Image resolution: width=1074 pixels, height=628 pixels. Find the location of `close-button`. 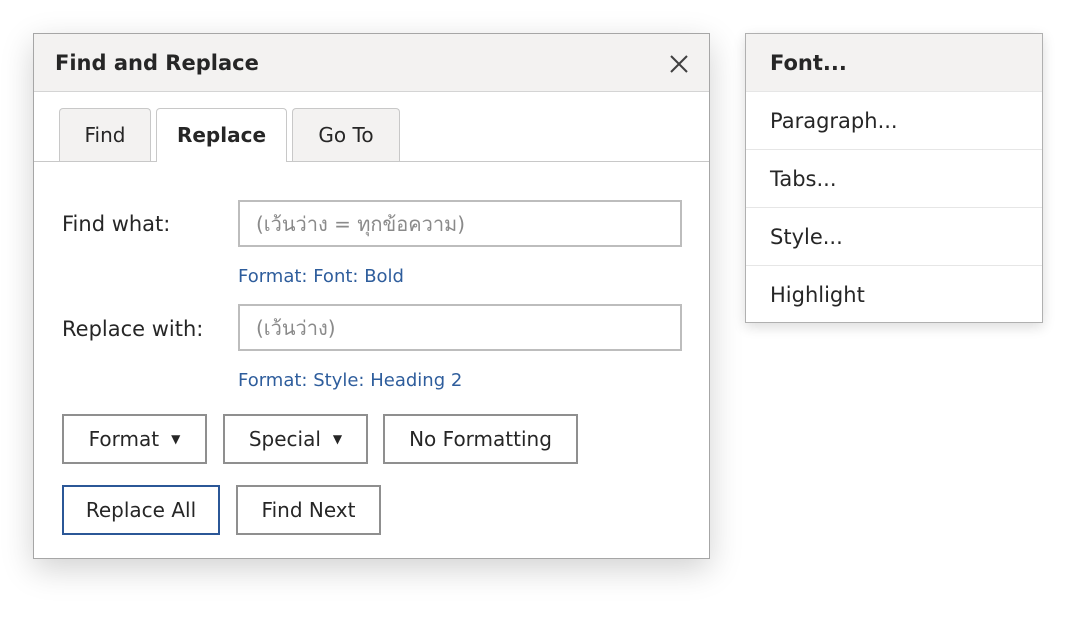

close-button is located at coordinates (679, 64).